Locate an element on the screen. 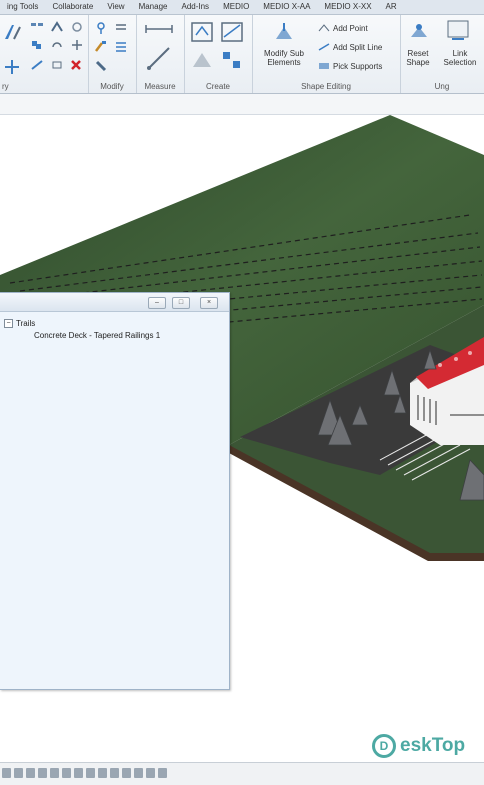 The image size is (484, 785). project-browser-titlebar: – □ × is located at coordinates (114, 302).